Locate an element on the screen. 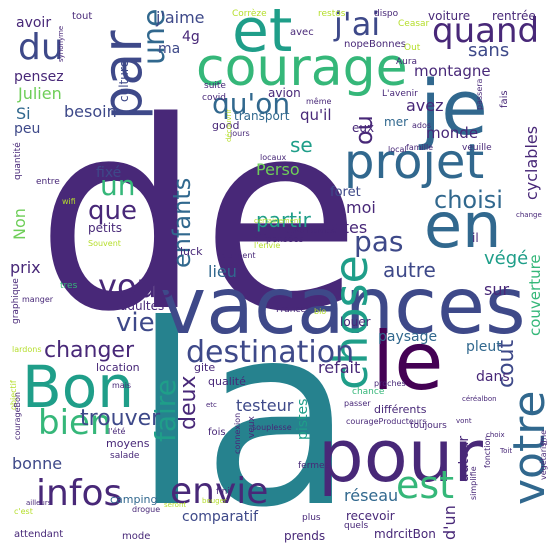 This screenshot has height=558, width=557. cloud-word-ados: ados is located at coordinates (422, 125).